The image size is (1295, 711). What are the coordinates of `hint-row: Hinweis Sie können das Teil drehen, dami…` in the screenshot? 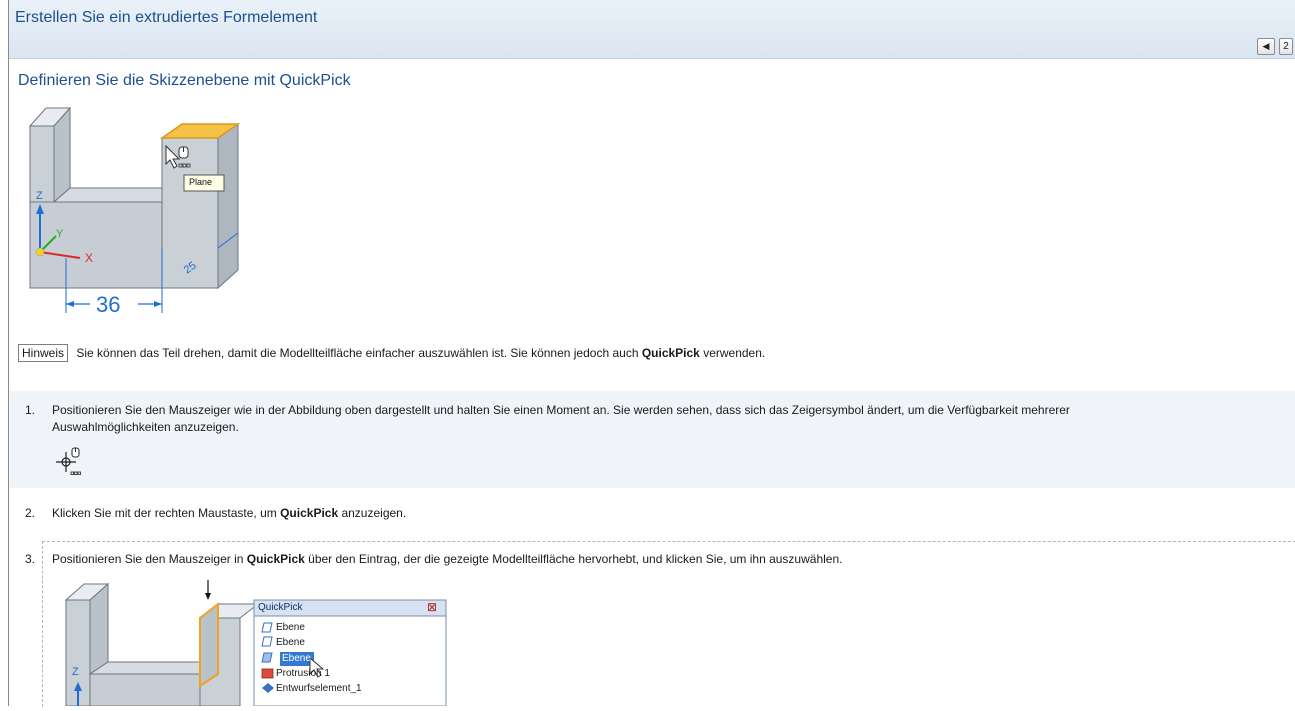 It's located at (391, 353).